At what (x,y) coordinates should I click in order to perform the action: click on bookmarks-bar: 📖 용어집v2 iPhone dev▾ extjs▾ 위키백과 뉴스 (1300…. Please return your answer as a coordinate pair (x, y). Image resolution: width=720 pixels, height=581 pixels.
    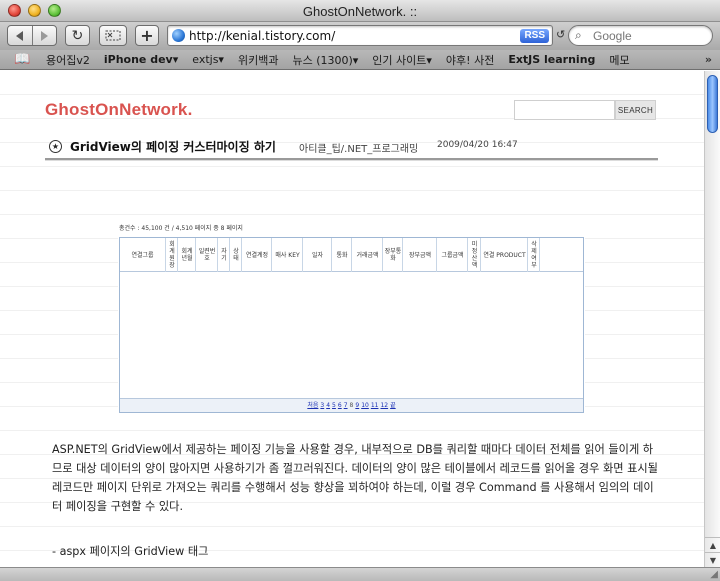
    Looking at the image, I should click on (360, 60).